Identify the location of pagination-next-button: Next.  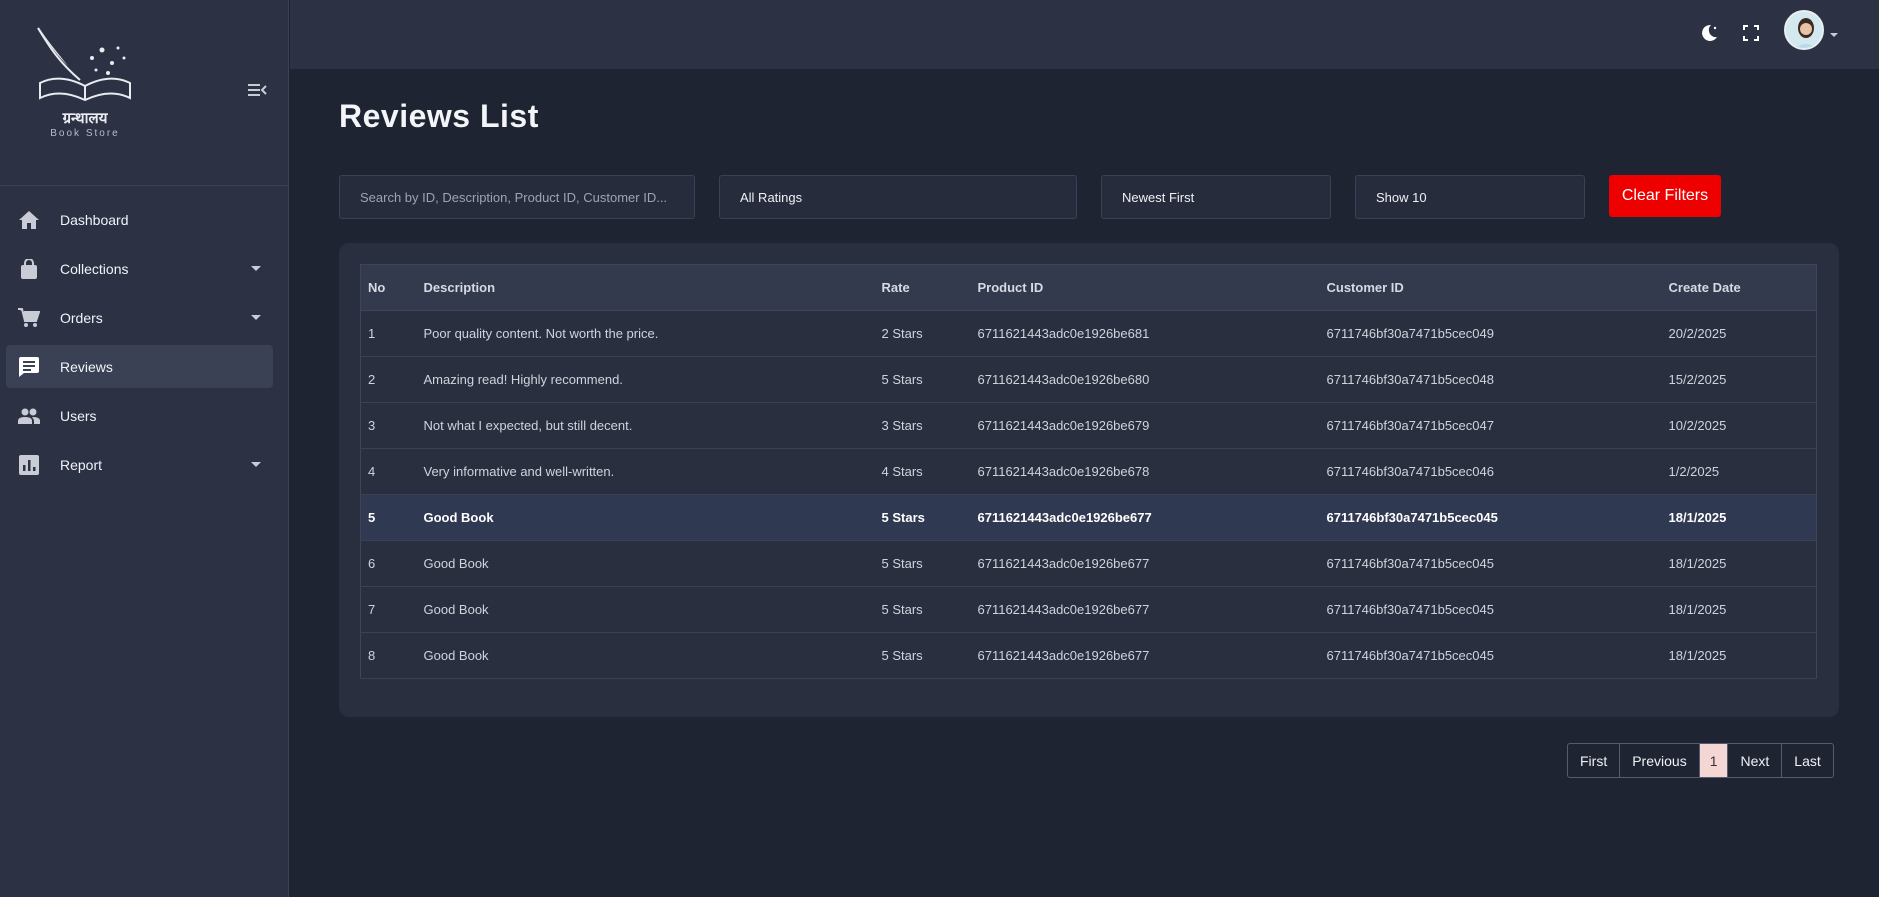
(1755, 760).